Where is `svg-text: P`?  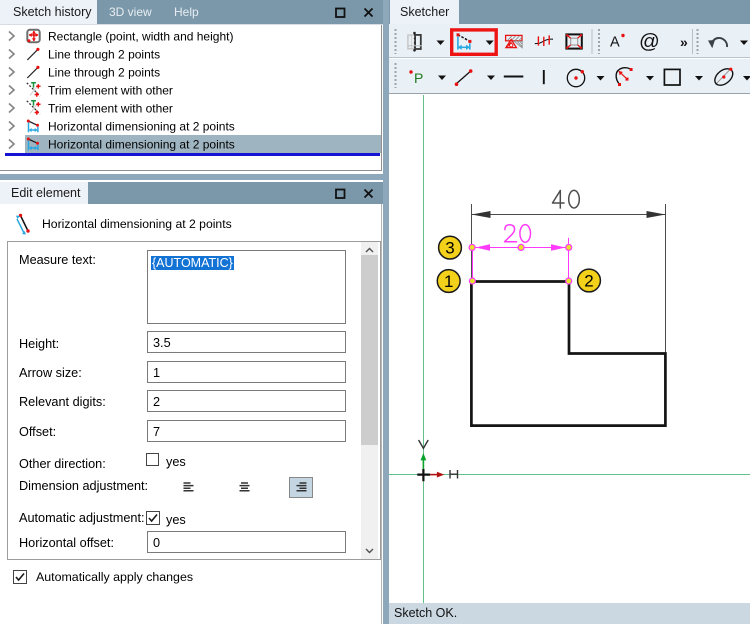
svg-text: P is located at coordinates (418, 78).